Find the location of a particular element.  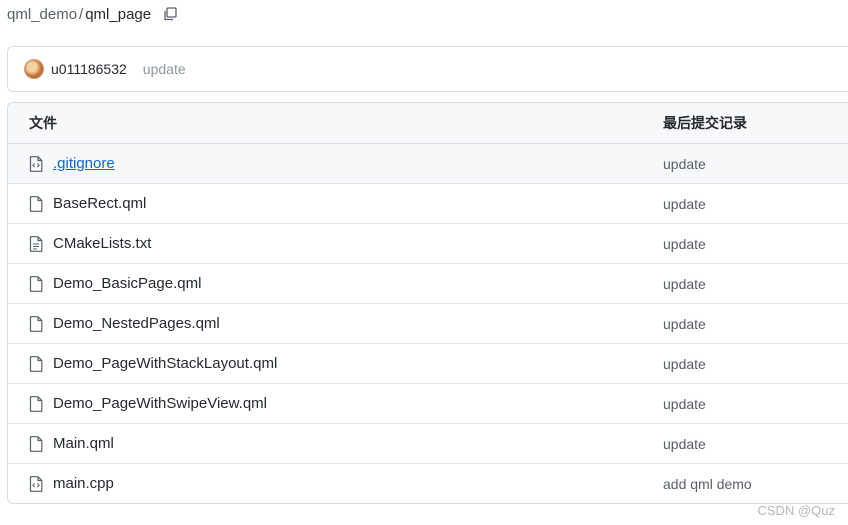

table-row: Demo_PageWithSwipeView.qml update is located at coordinates (428, 404).